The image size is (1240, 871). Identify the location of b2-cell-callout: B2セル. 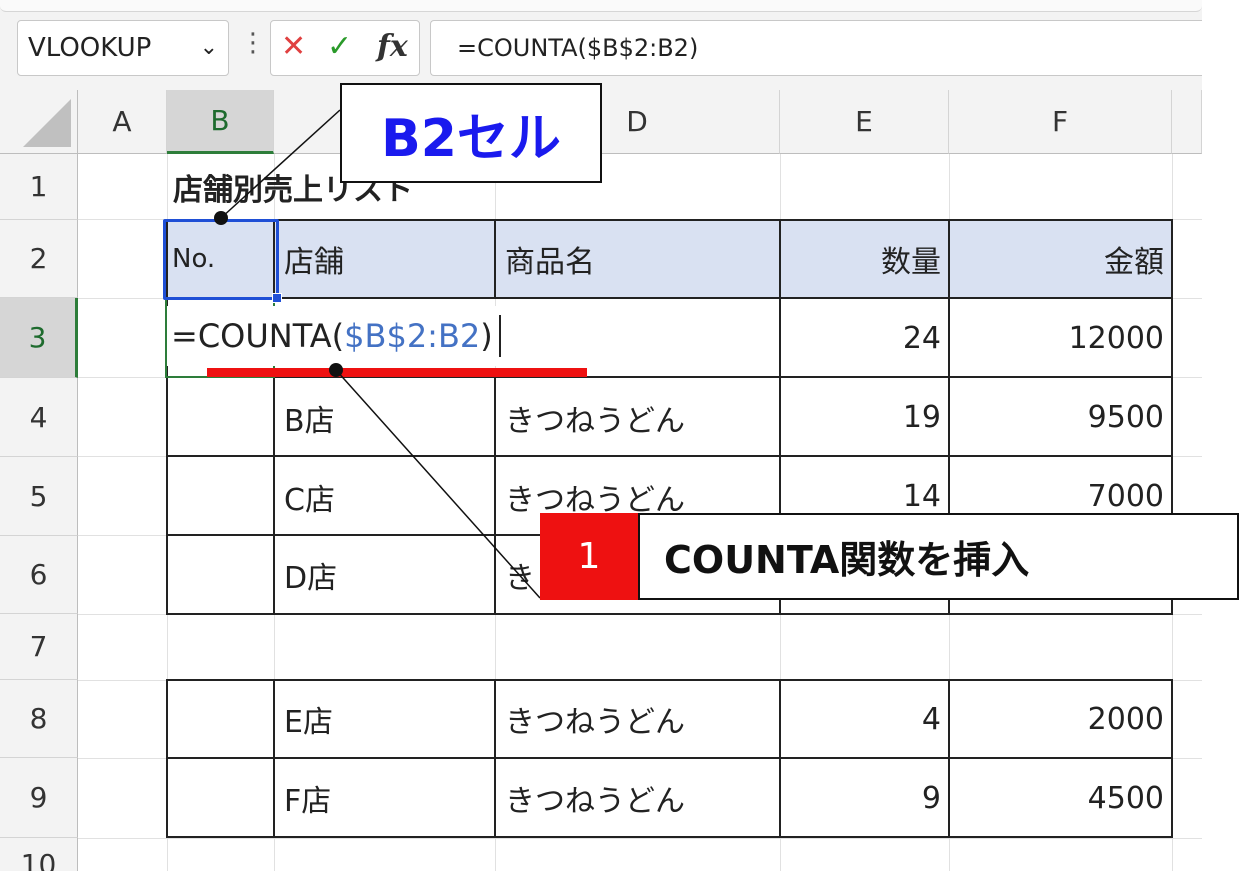
(471, 133).